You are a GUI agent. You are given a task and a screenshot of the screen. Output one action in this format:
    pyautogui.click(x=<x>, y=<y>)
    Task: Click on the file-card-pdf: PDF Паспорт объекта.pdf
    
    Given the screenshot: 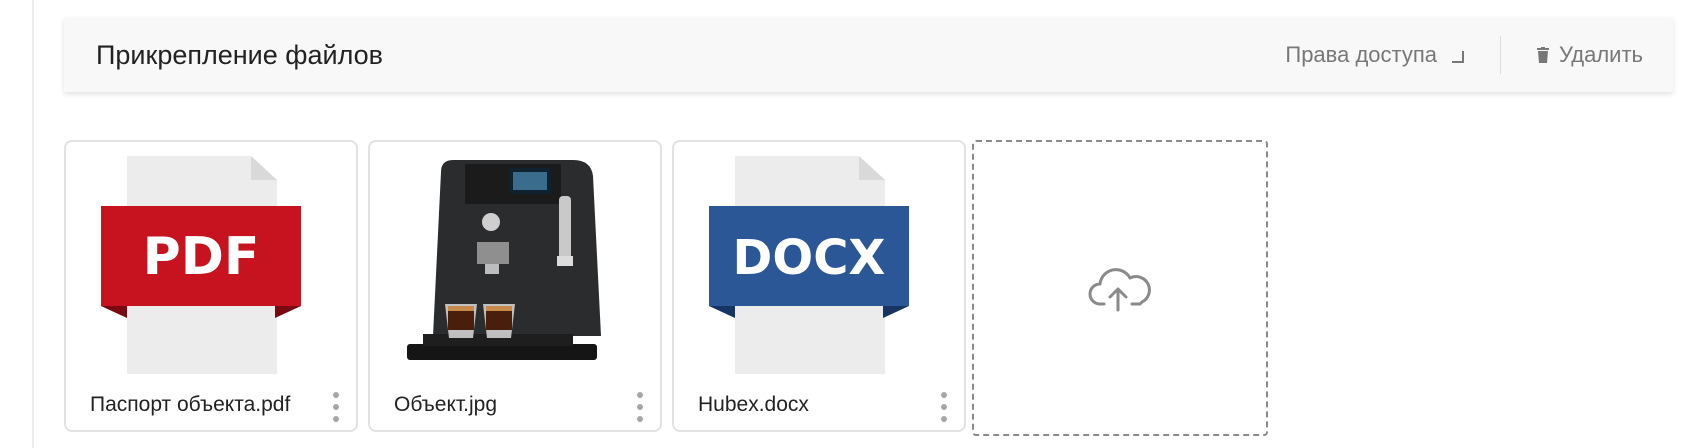 What is the action you would take?
    pyautogui.click(x=211, y=286)
    